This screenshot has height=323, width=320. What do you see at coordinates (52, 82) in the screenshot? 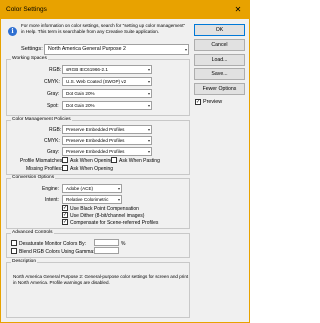
I see `ws-cmyk-label: CMYK:` at bounding box center [52, 82].